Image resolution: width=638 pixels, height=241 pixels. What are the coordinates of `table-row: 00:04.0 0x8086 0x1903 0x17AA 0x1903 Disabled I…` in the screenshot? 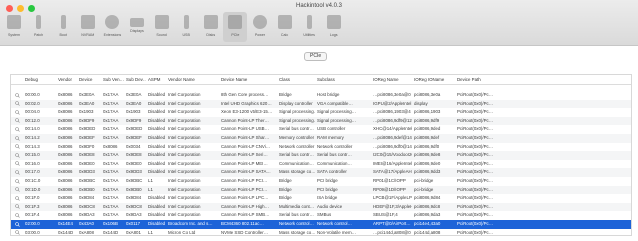 It's located at (321, 112).